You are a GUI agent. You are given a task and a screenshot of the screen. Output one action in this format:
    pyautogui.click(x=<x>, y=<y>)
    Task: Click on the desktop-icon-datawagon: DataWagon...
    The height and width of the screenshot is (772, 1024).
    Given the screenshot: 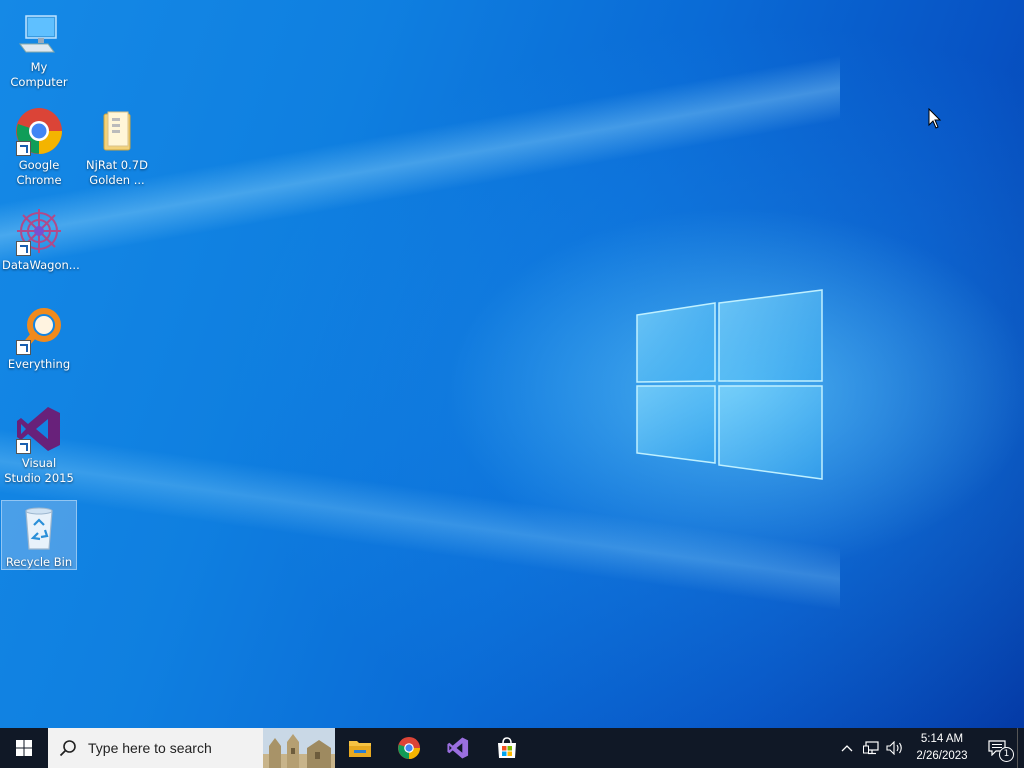 What is the action you would take?
    pyautogui.click(x=41, y=236)
    